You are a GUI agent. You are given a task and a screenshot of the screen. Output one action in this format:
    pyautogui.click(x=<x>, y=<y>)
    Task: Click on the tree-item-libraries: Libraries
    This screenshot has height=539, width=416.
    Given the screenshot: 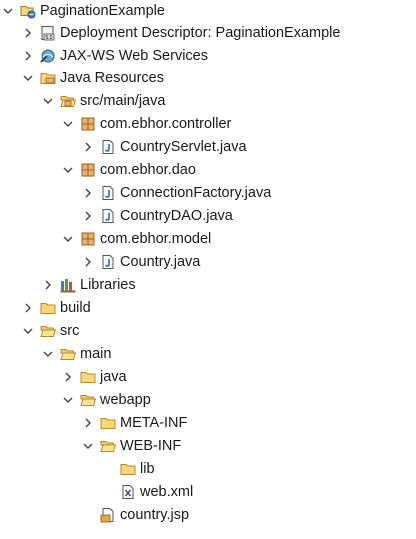 What is the action you would take?
    pyautogui.click(x=89, y=285)
    